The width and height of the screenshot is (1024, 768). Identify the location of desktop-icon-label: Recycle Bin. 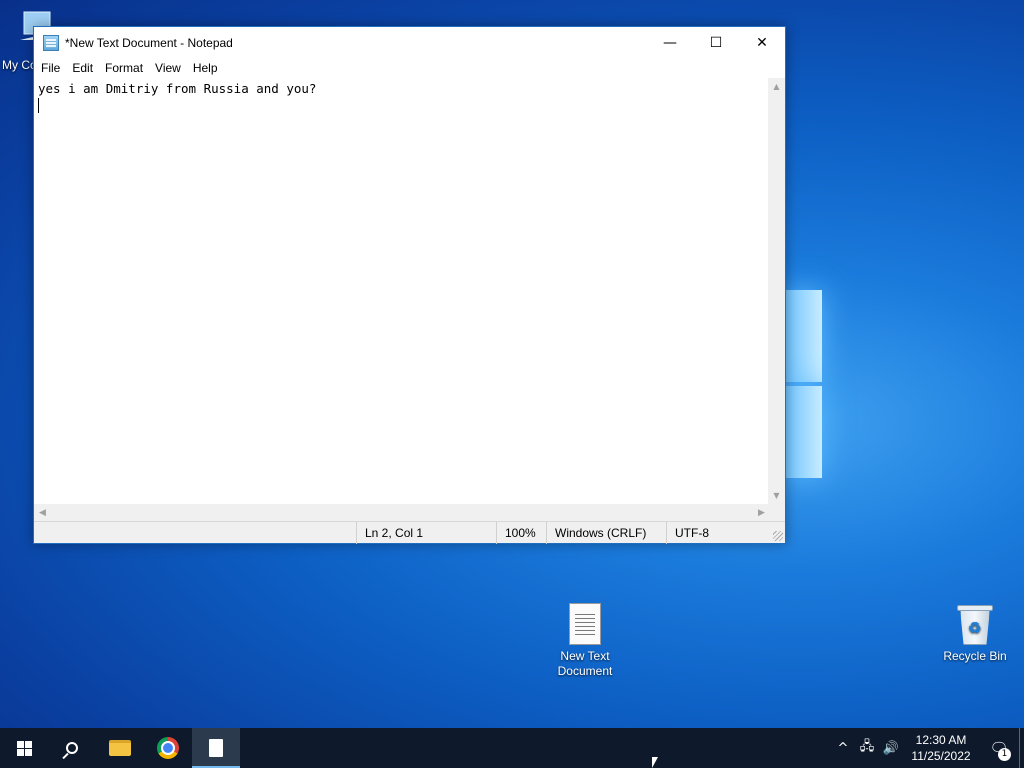
(975, 656).